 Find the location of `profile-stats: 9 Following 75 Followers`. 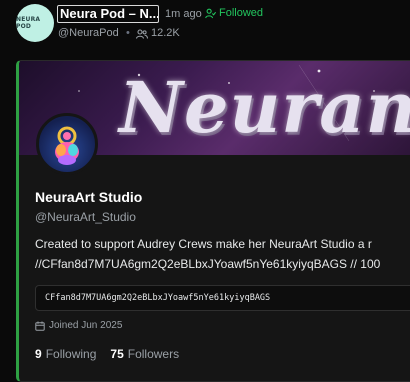

profile-stats: 9 Following 75 Followers is located at coordinates (114, 354).